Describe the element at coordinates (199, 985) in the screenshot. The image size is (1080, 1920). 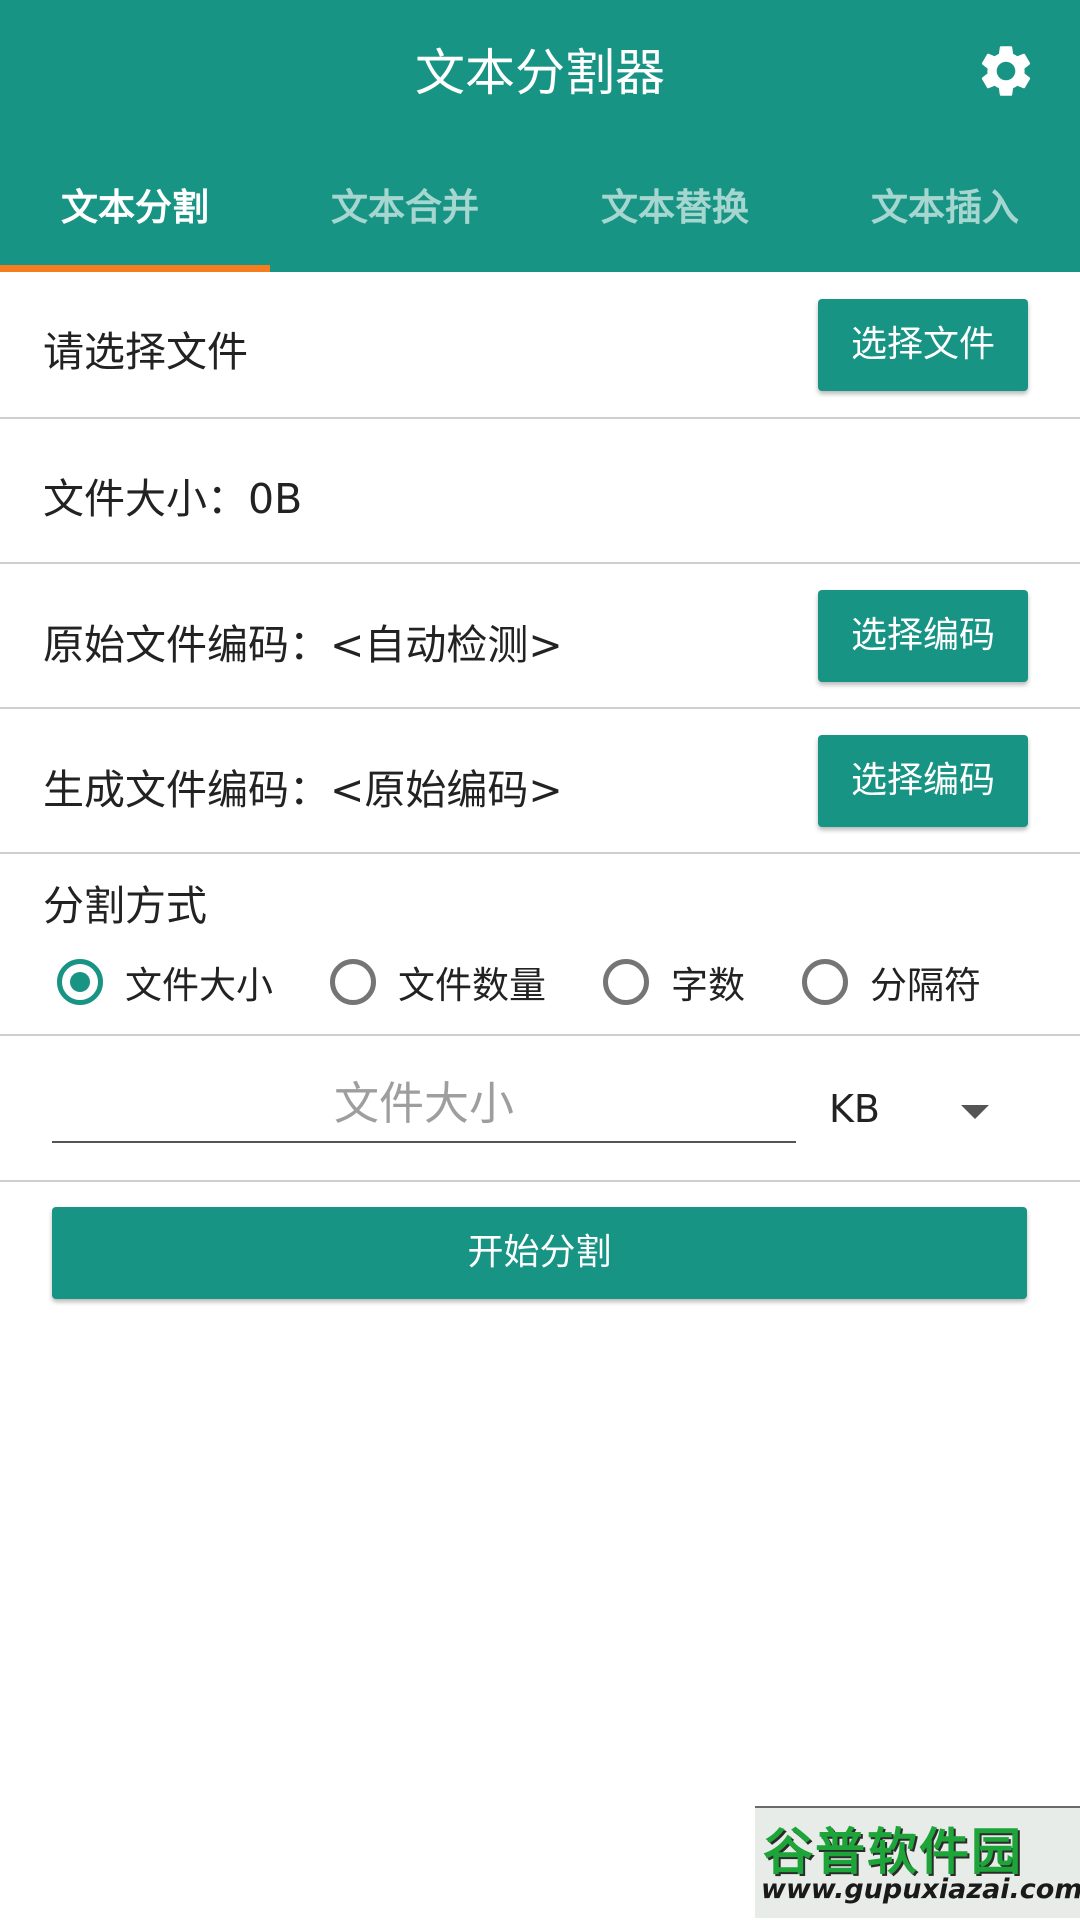
I see `radio-label: 文件大小` at that location.